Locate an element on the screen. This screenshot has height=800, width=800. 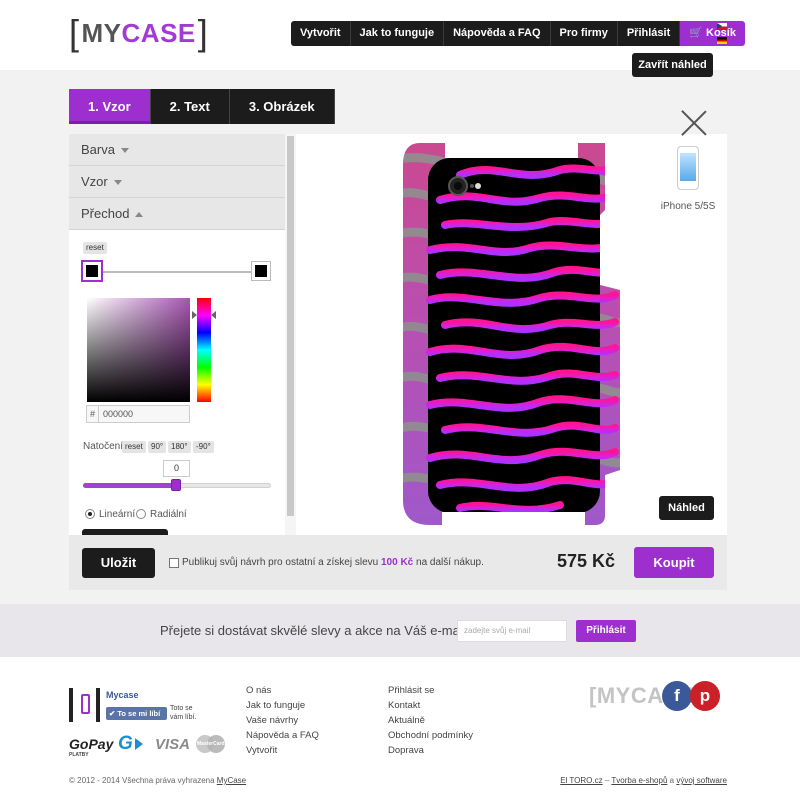
footer-link-vase-navrhy: Vaše návrhy is located at coordinates (282, 720).